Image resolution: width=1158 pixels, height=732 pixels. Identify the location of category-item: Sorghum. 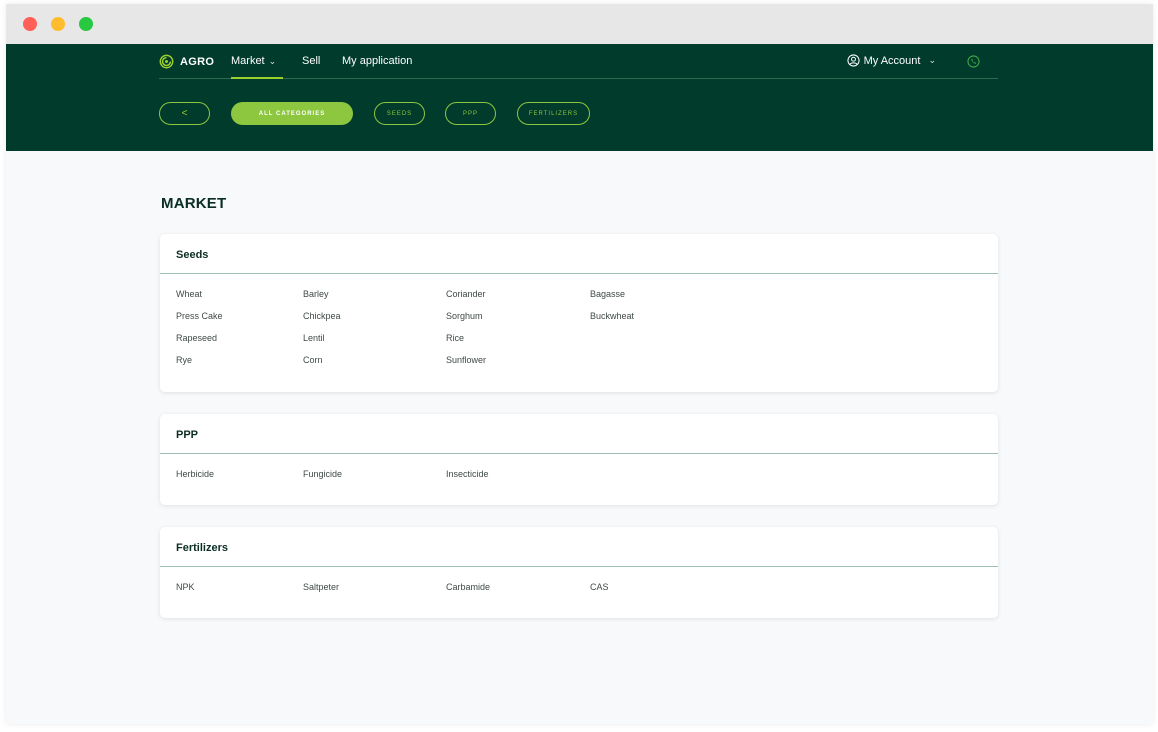
(464, 316).